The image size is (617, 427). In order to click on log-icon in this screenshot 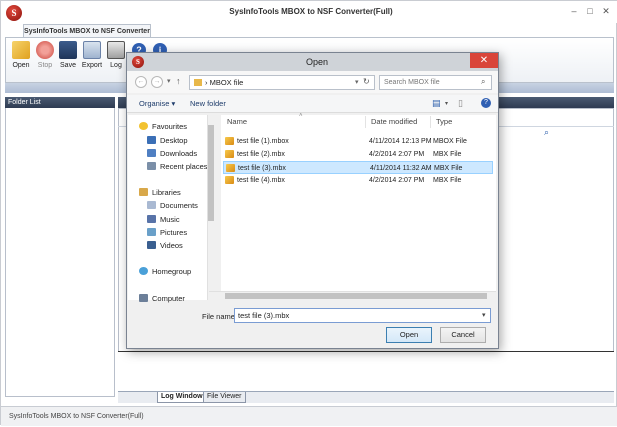, I will do `click(116, 50)`.